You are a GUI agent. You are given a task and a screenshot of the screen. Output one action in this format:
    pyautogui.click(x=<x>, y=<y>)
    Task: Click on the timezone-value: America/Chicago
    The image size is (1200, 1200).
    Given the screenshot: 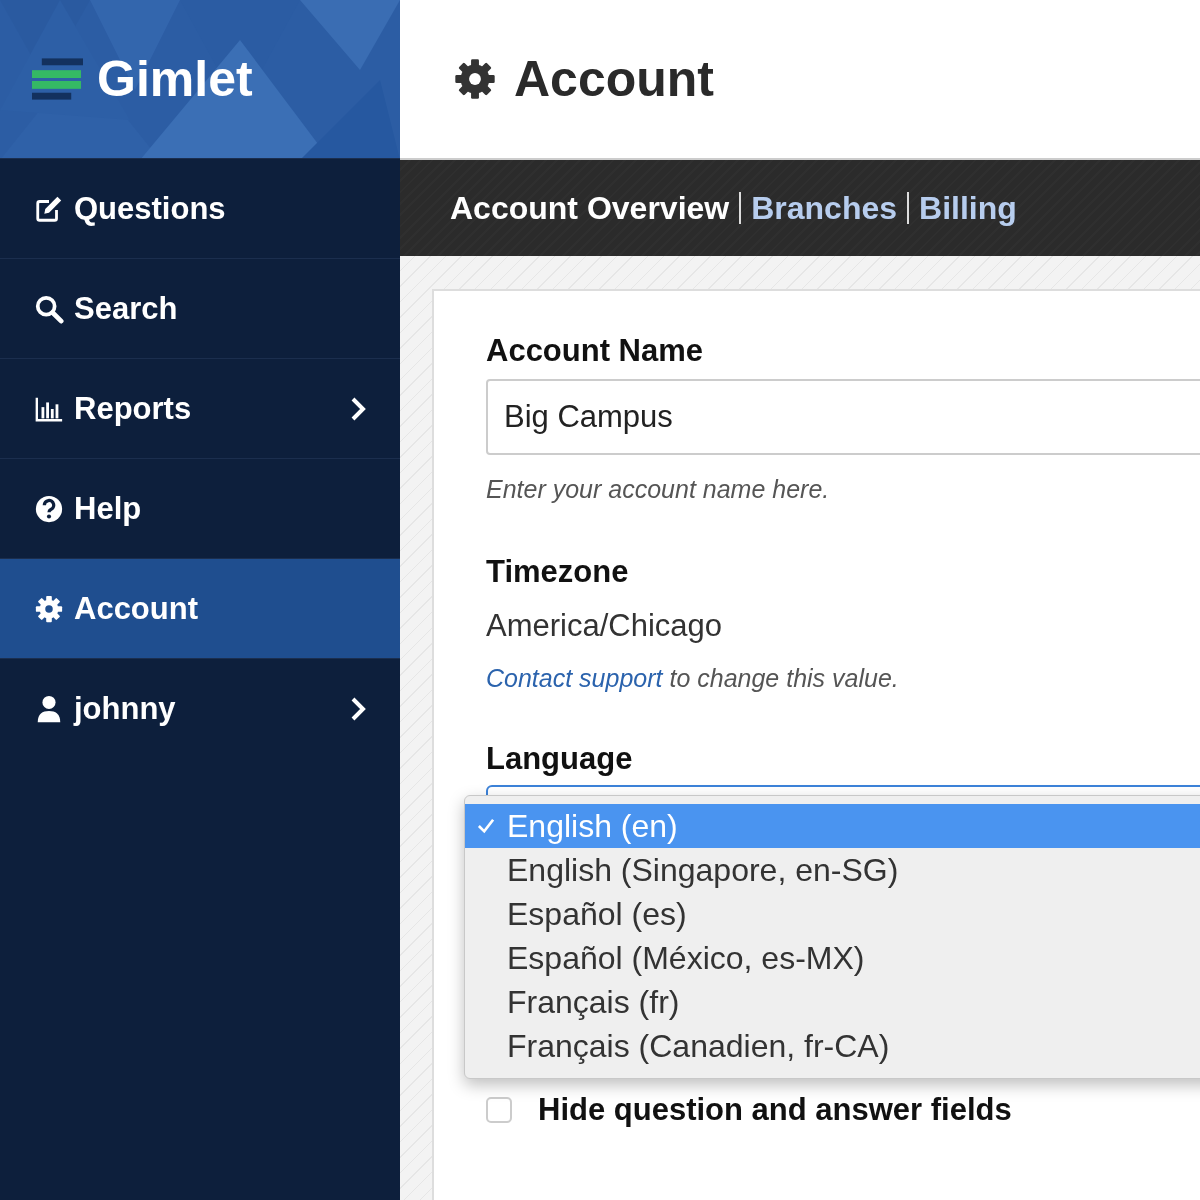 What is the action you would take?
    pyautogui.click(x=605, y=626)
    